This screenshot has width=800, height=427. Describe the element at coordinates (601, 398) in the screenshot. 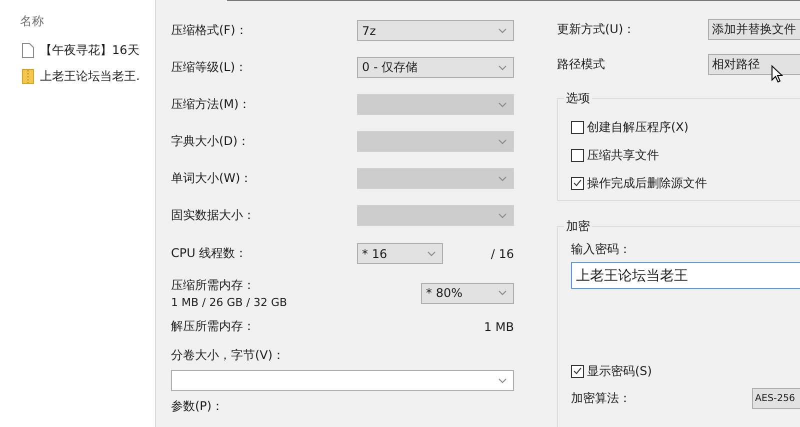

I see `field-label: 加密算法：` at that location.